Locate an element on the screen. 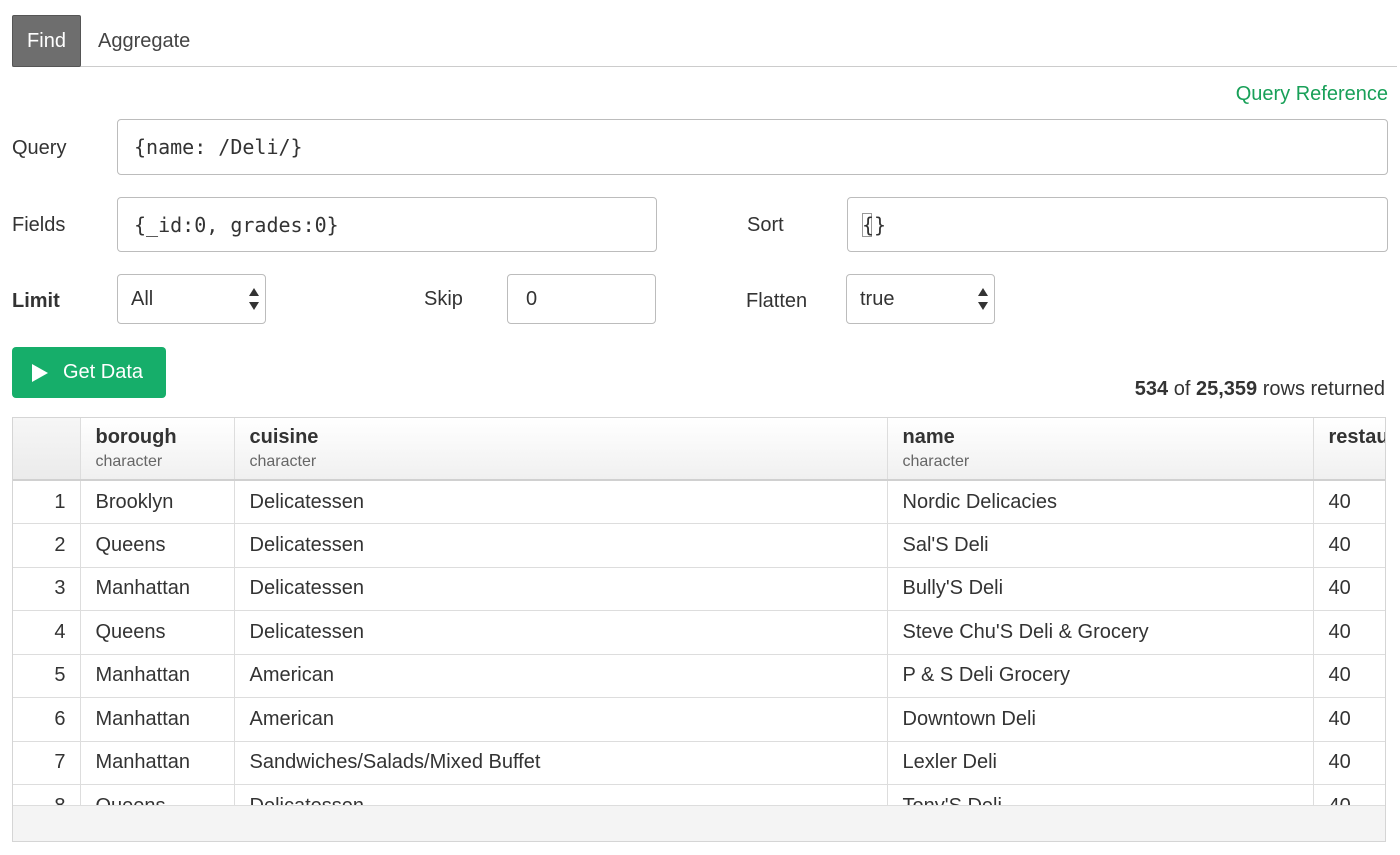 This screenshot has width=1400, height=855. cell-name: Sal'S Deli is located at coordinates (1100, 545).